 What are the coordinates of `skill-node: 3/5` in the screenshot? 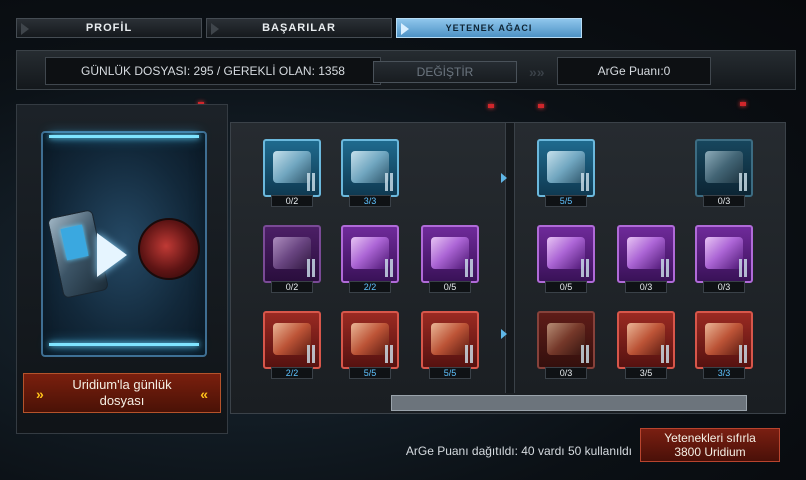 It's located at (646, 346).